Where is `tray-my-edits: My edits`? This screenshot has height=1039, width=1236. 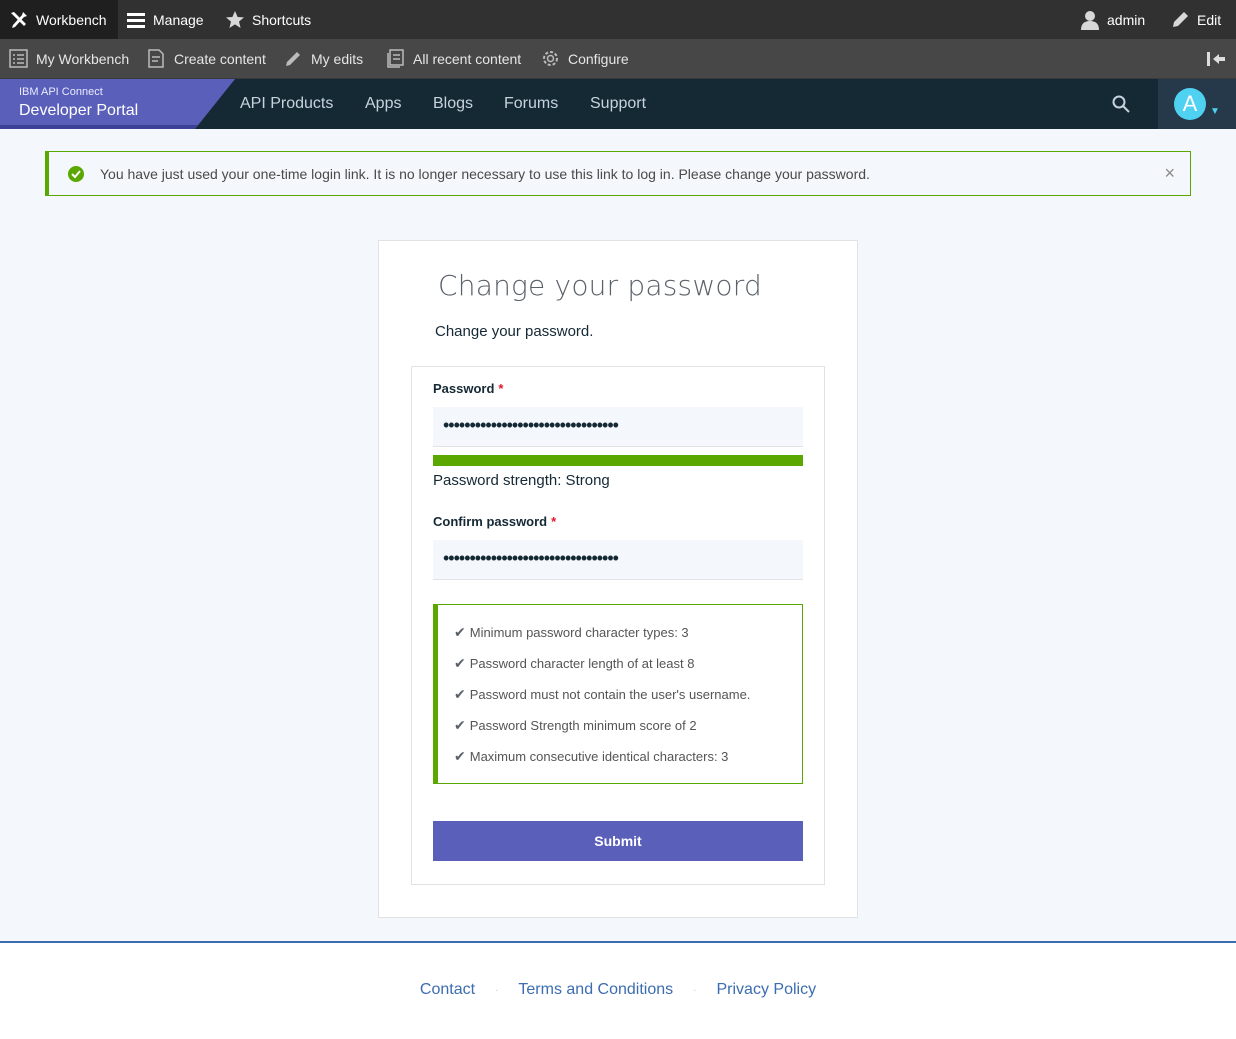
tray-my-edits: My edits is located at coordinates (323, 58).